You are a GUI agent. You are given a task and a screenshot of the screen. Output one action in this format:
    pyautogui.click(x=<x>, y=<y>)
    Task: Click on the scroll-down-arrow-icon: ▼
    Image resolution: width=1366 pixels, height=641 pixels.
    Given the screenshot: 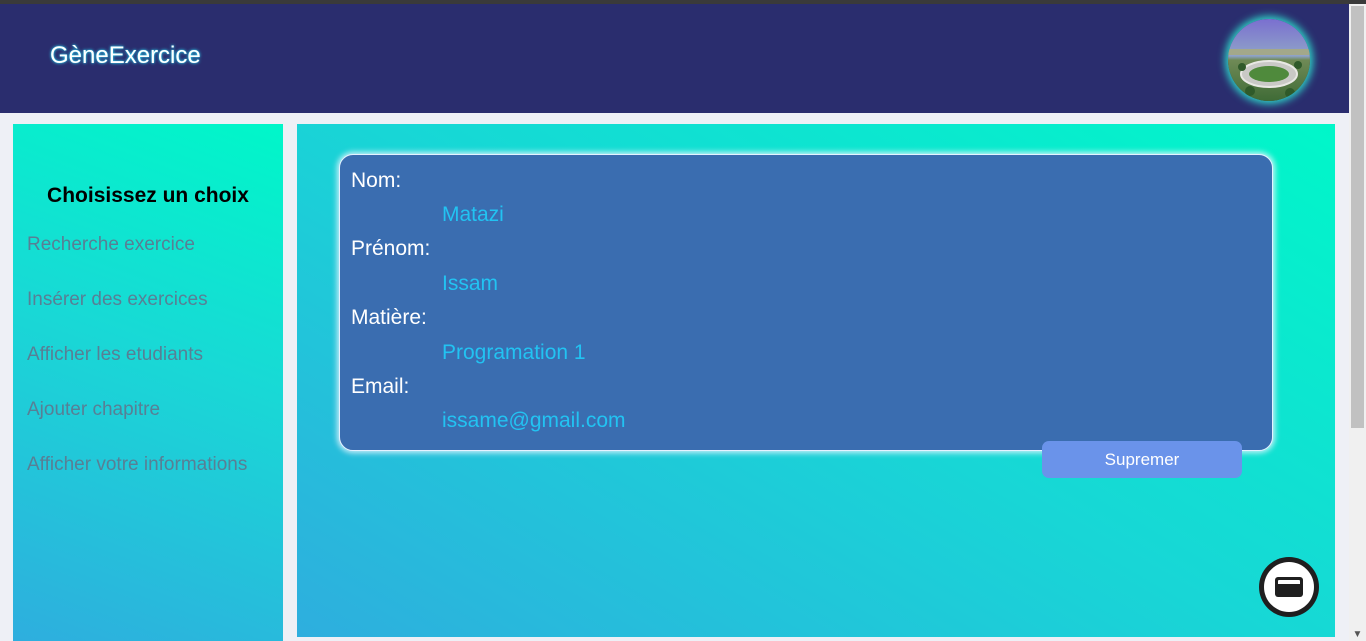 What is the action you would take?
    pyautogui.click(x=1357, y=634)
    